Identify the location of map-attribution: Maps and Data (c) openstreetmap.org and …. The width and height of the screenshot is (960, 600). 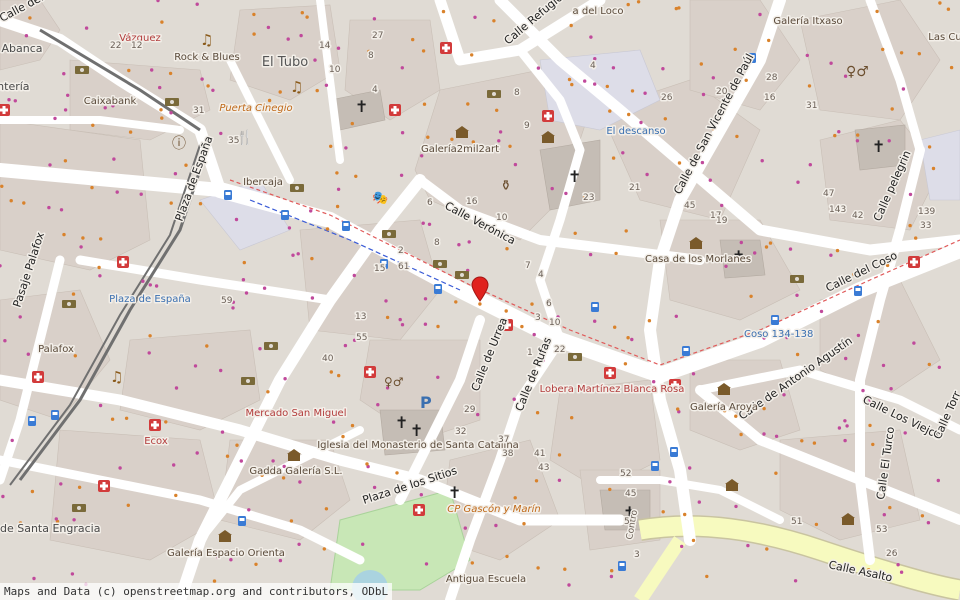
(196, 591).